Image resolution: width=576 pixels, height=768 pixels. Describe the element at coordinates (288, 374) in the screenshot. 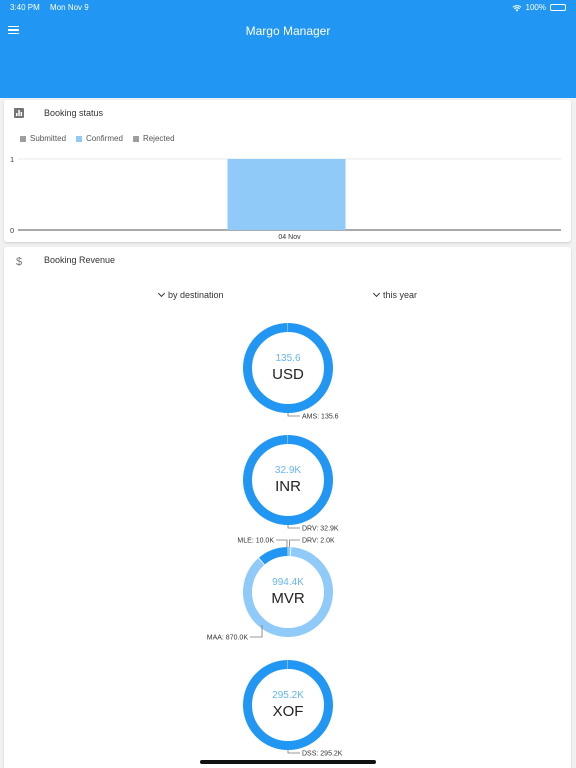

I see `donut-currency: USD` at that location.